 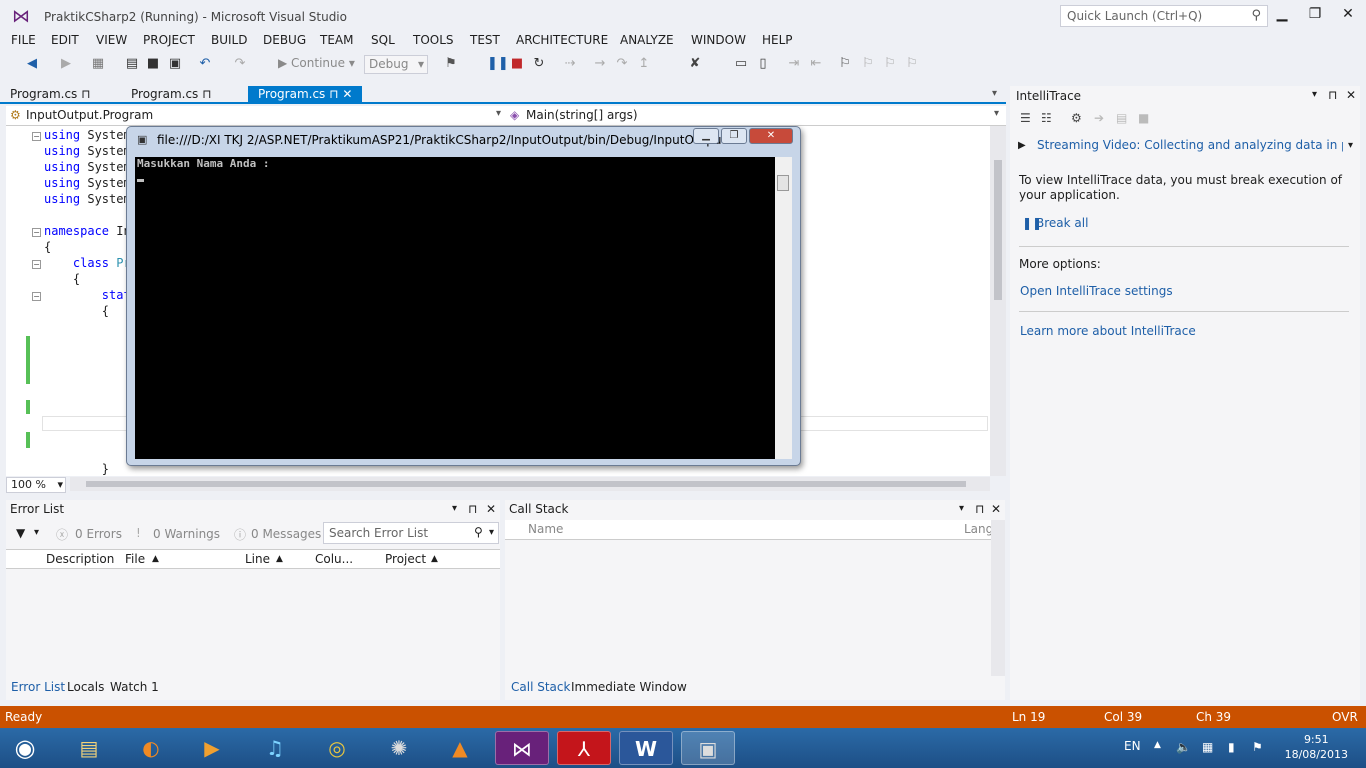 I want to click on show-next-statement-icon: ⇢, so click(x=570, y=64).